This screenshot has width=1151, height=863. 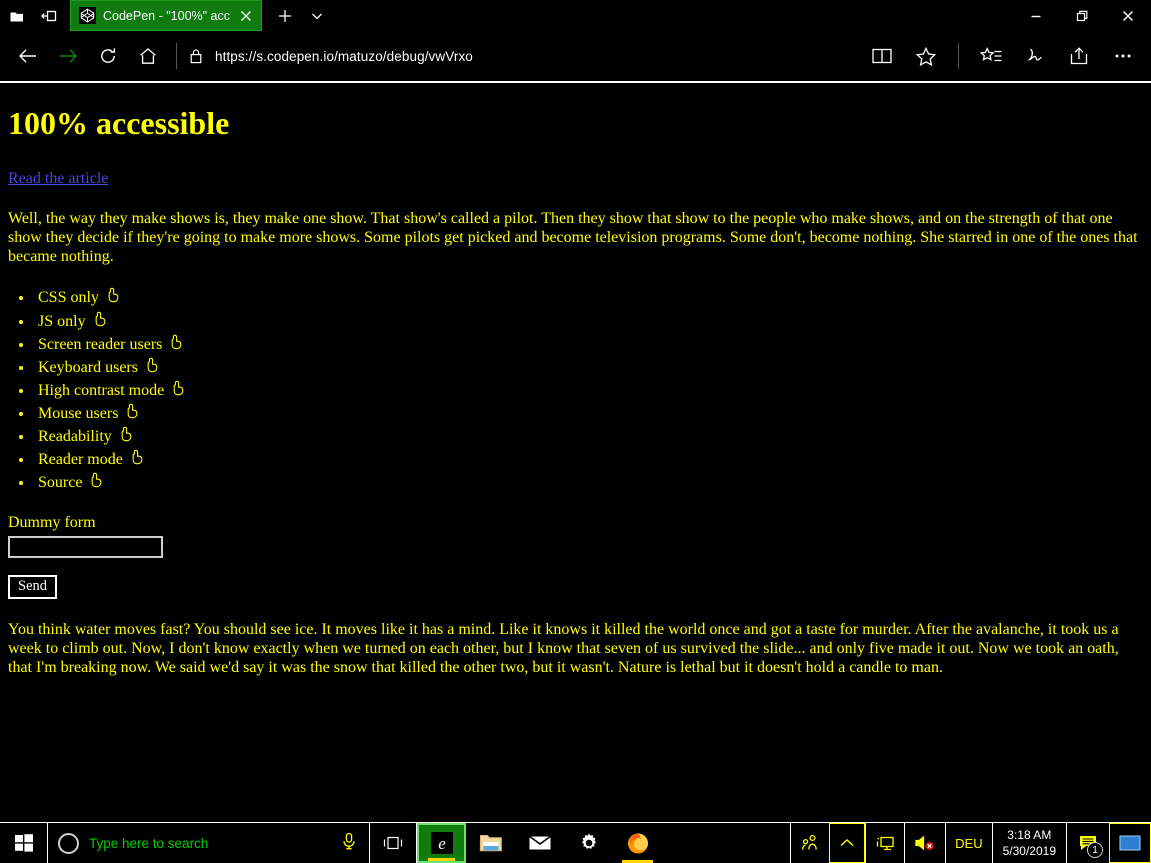 What do you see at coordinates (588, 344) in the screenshot?
I see `list-item: Screen reader users` at bounding box center [588, 344].